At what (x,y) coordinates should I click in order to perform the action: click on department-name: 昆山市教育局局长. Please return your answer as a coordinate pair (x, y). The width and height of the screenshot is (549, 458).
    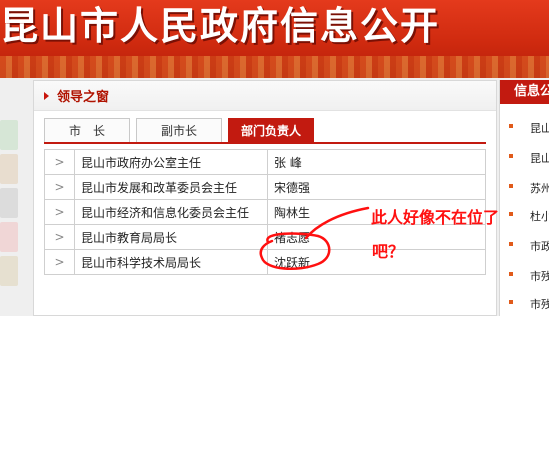
    Looking at the image, I should click on (171, 237).